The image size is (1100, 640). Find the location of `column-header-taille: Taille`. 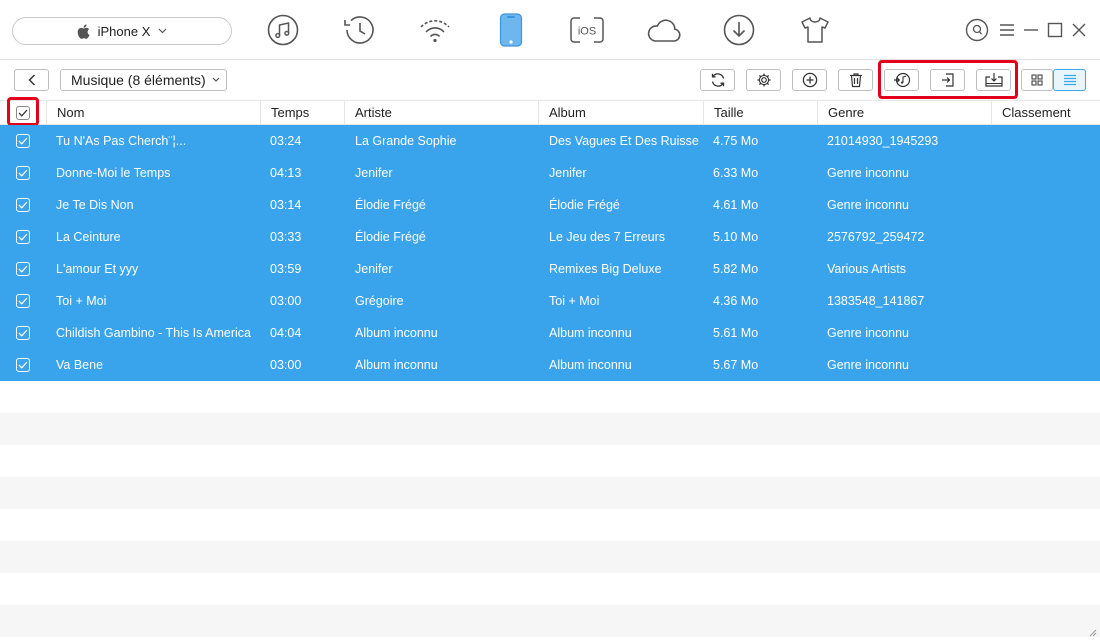

column-header-taille: Taille is located at coordinates (760, 113).